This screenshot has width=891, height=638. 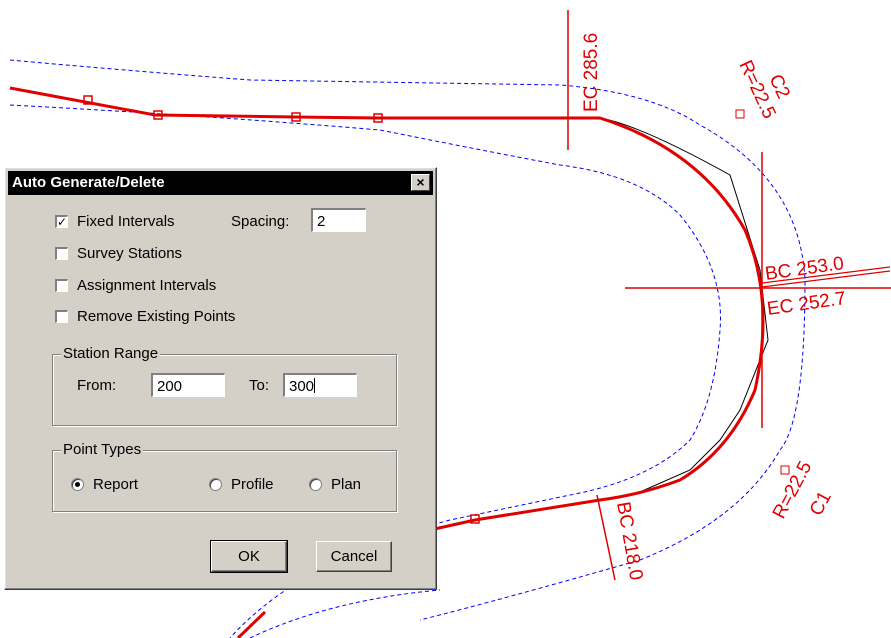 What do you see at coordinates (188, 385) in the screenshot?
I see `from-input: 200` at bounding box center [188, 385].